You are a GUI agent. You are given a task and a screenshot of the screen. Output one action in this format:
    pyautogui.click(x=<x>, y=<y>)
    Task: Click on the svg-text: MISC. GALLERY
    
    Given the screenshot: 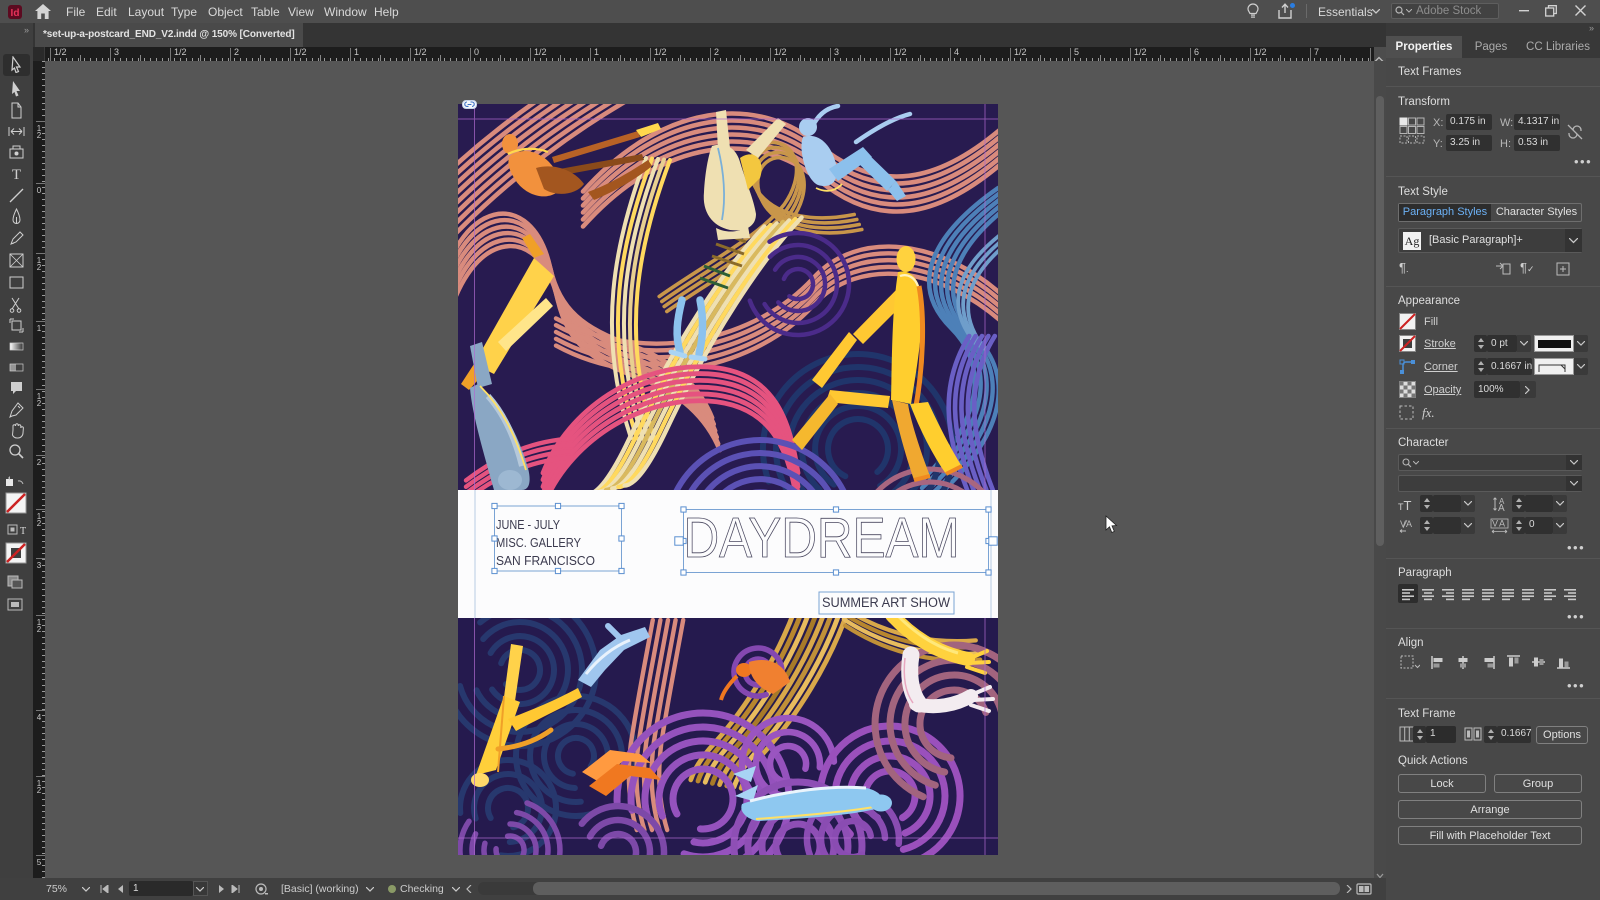 What is the action you would take?
    pyautogui.click(x=539, y=543)
    